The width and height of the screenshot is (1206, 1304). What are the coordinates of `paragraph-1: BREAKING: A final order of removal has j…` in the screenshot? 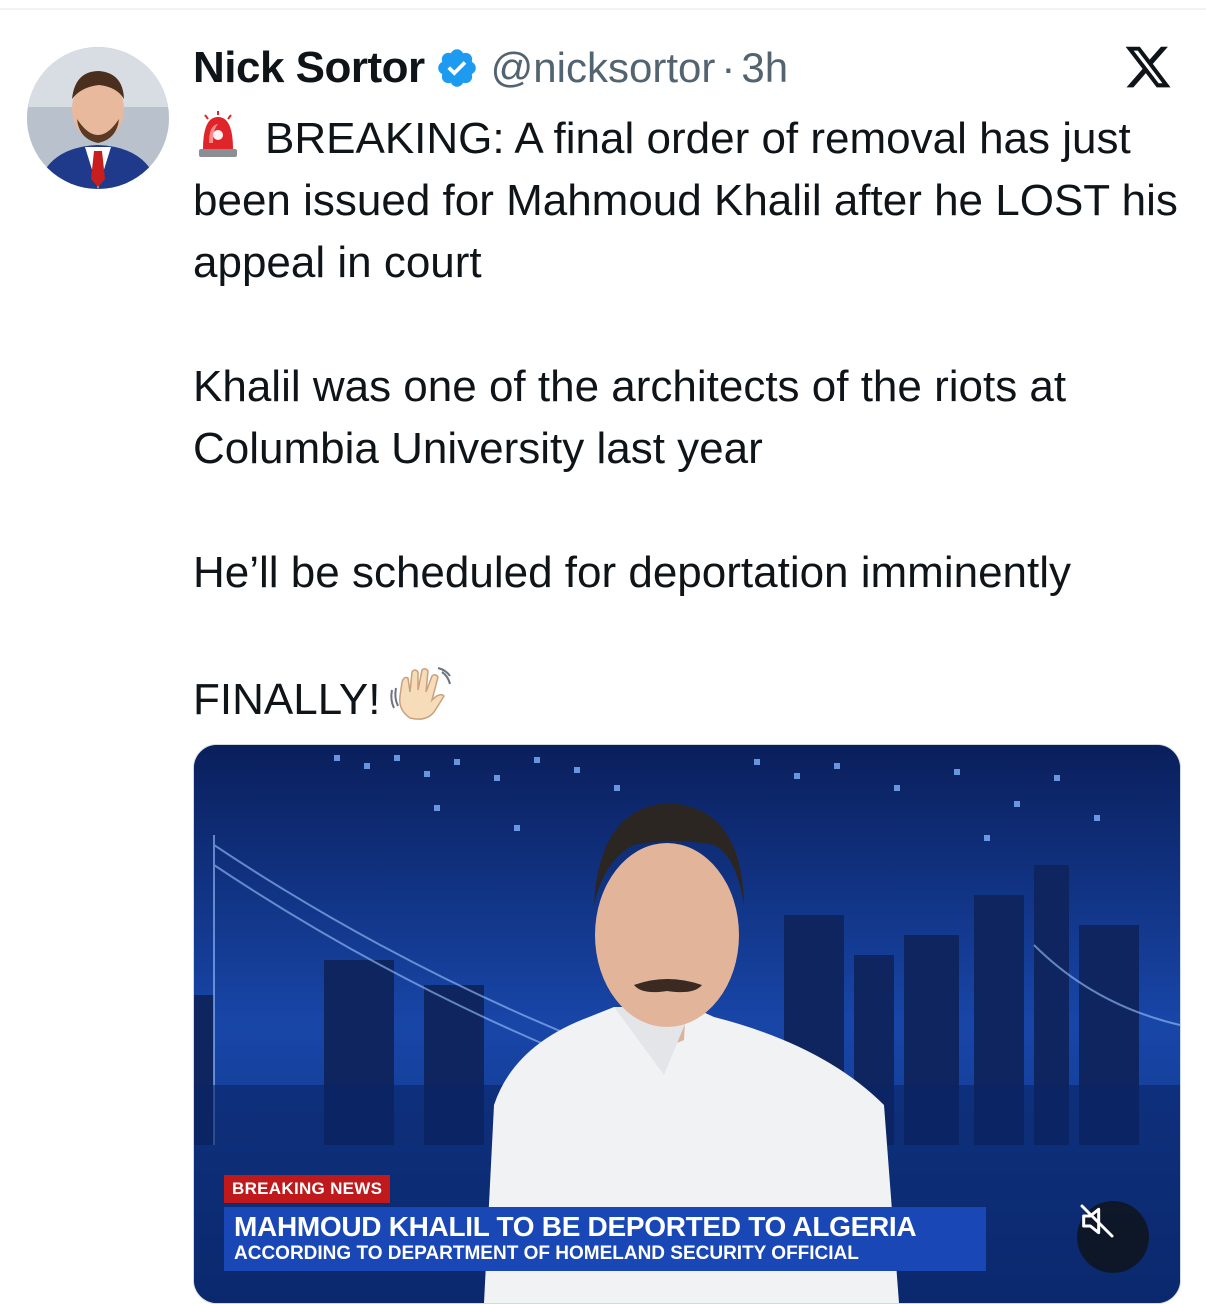 It's located at (688, 201).